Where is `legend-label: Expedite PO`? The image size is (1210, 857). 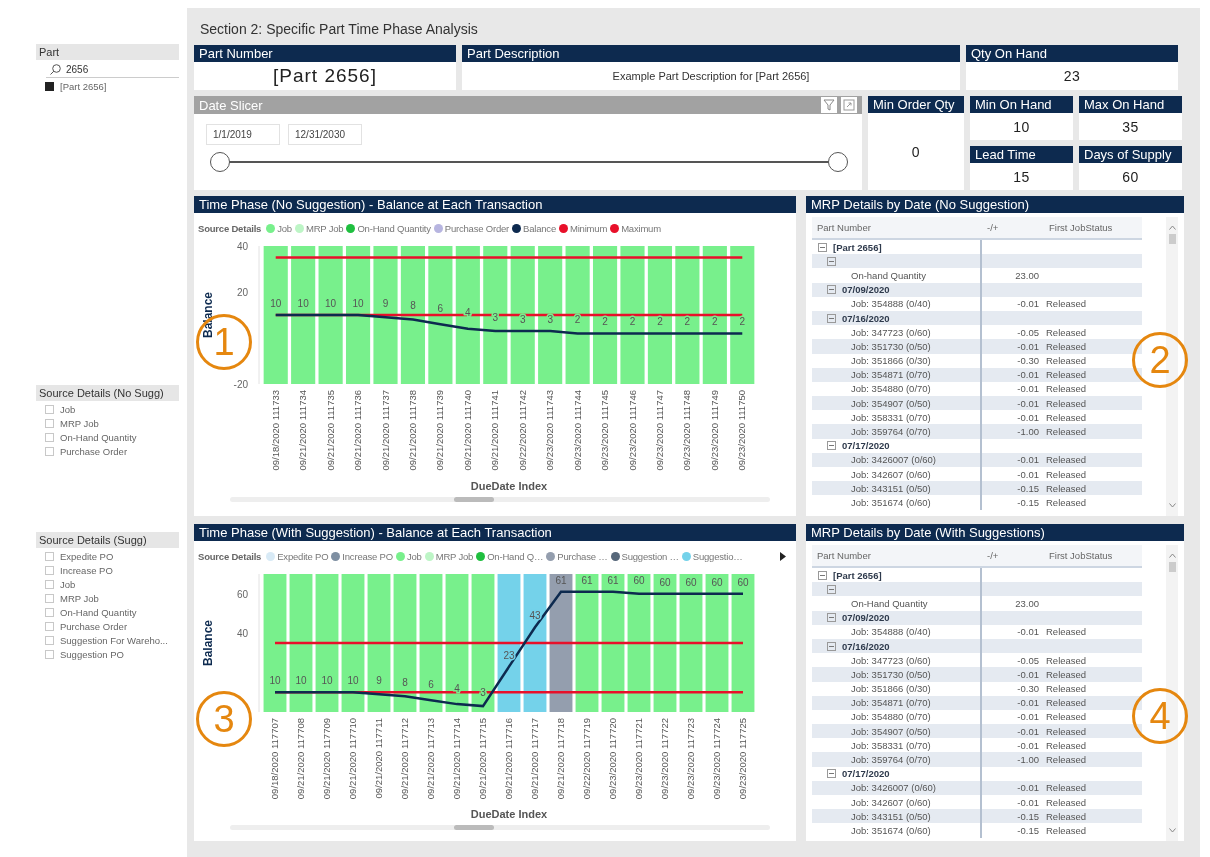
legend-label: Expedite PO is located at coordinates (303, 556).